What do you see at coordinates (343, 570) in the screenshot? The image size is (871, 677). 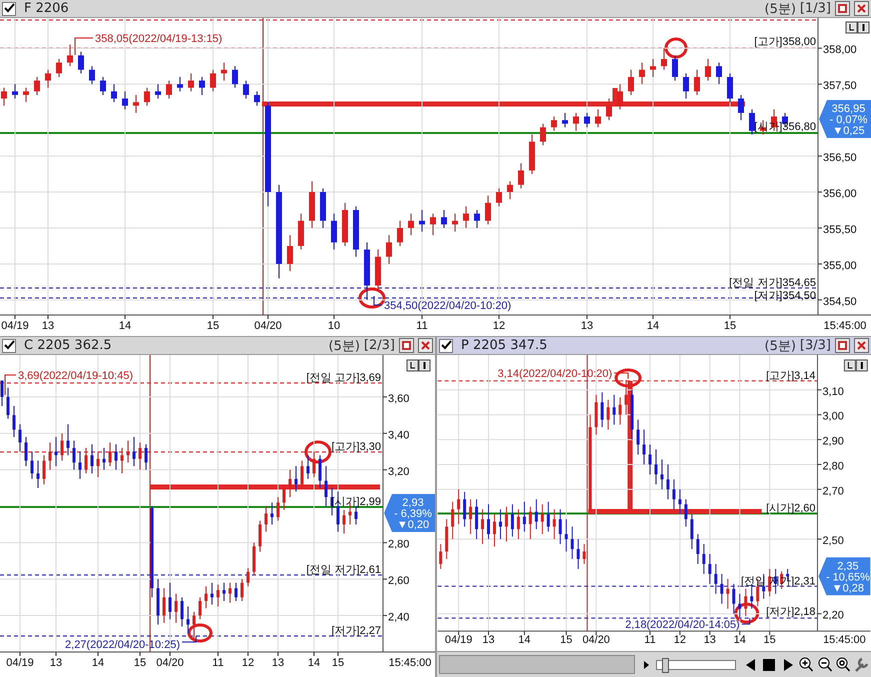 I see `price-level-label: [전일 저가]2,61` at bounding box center [343, 570].